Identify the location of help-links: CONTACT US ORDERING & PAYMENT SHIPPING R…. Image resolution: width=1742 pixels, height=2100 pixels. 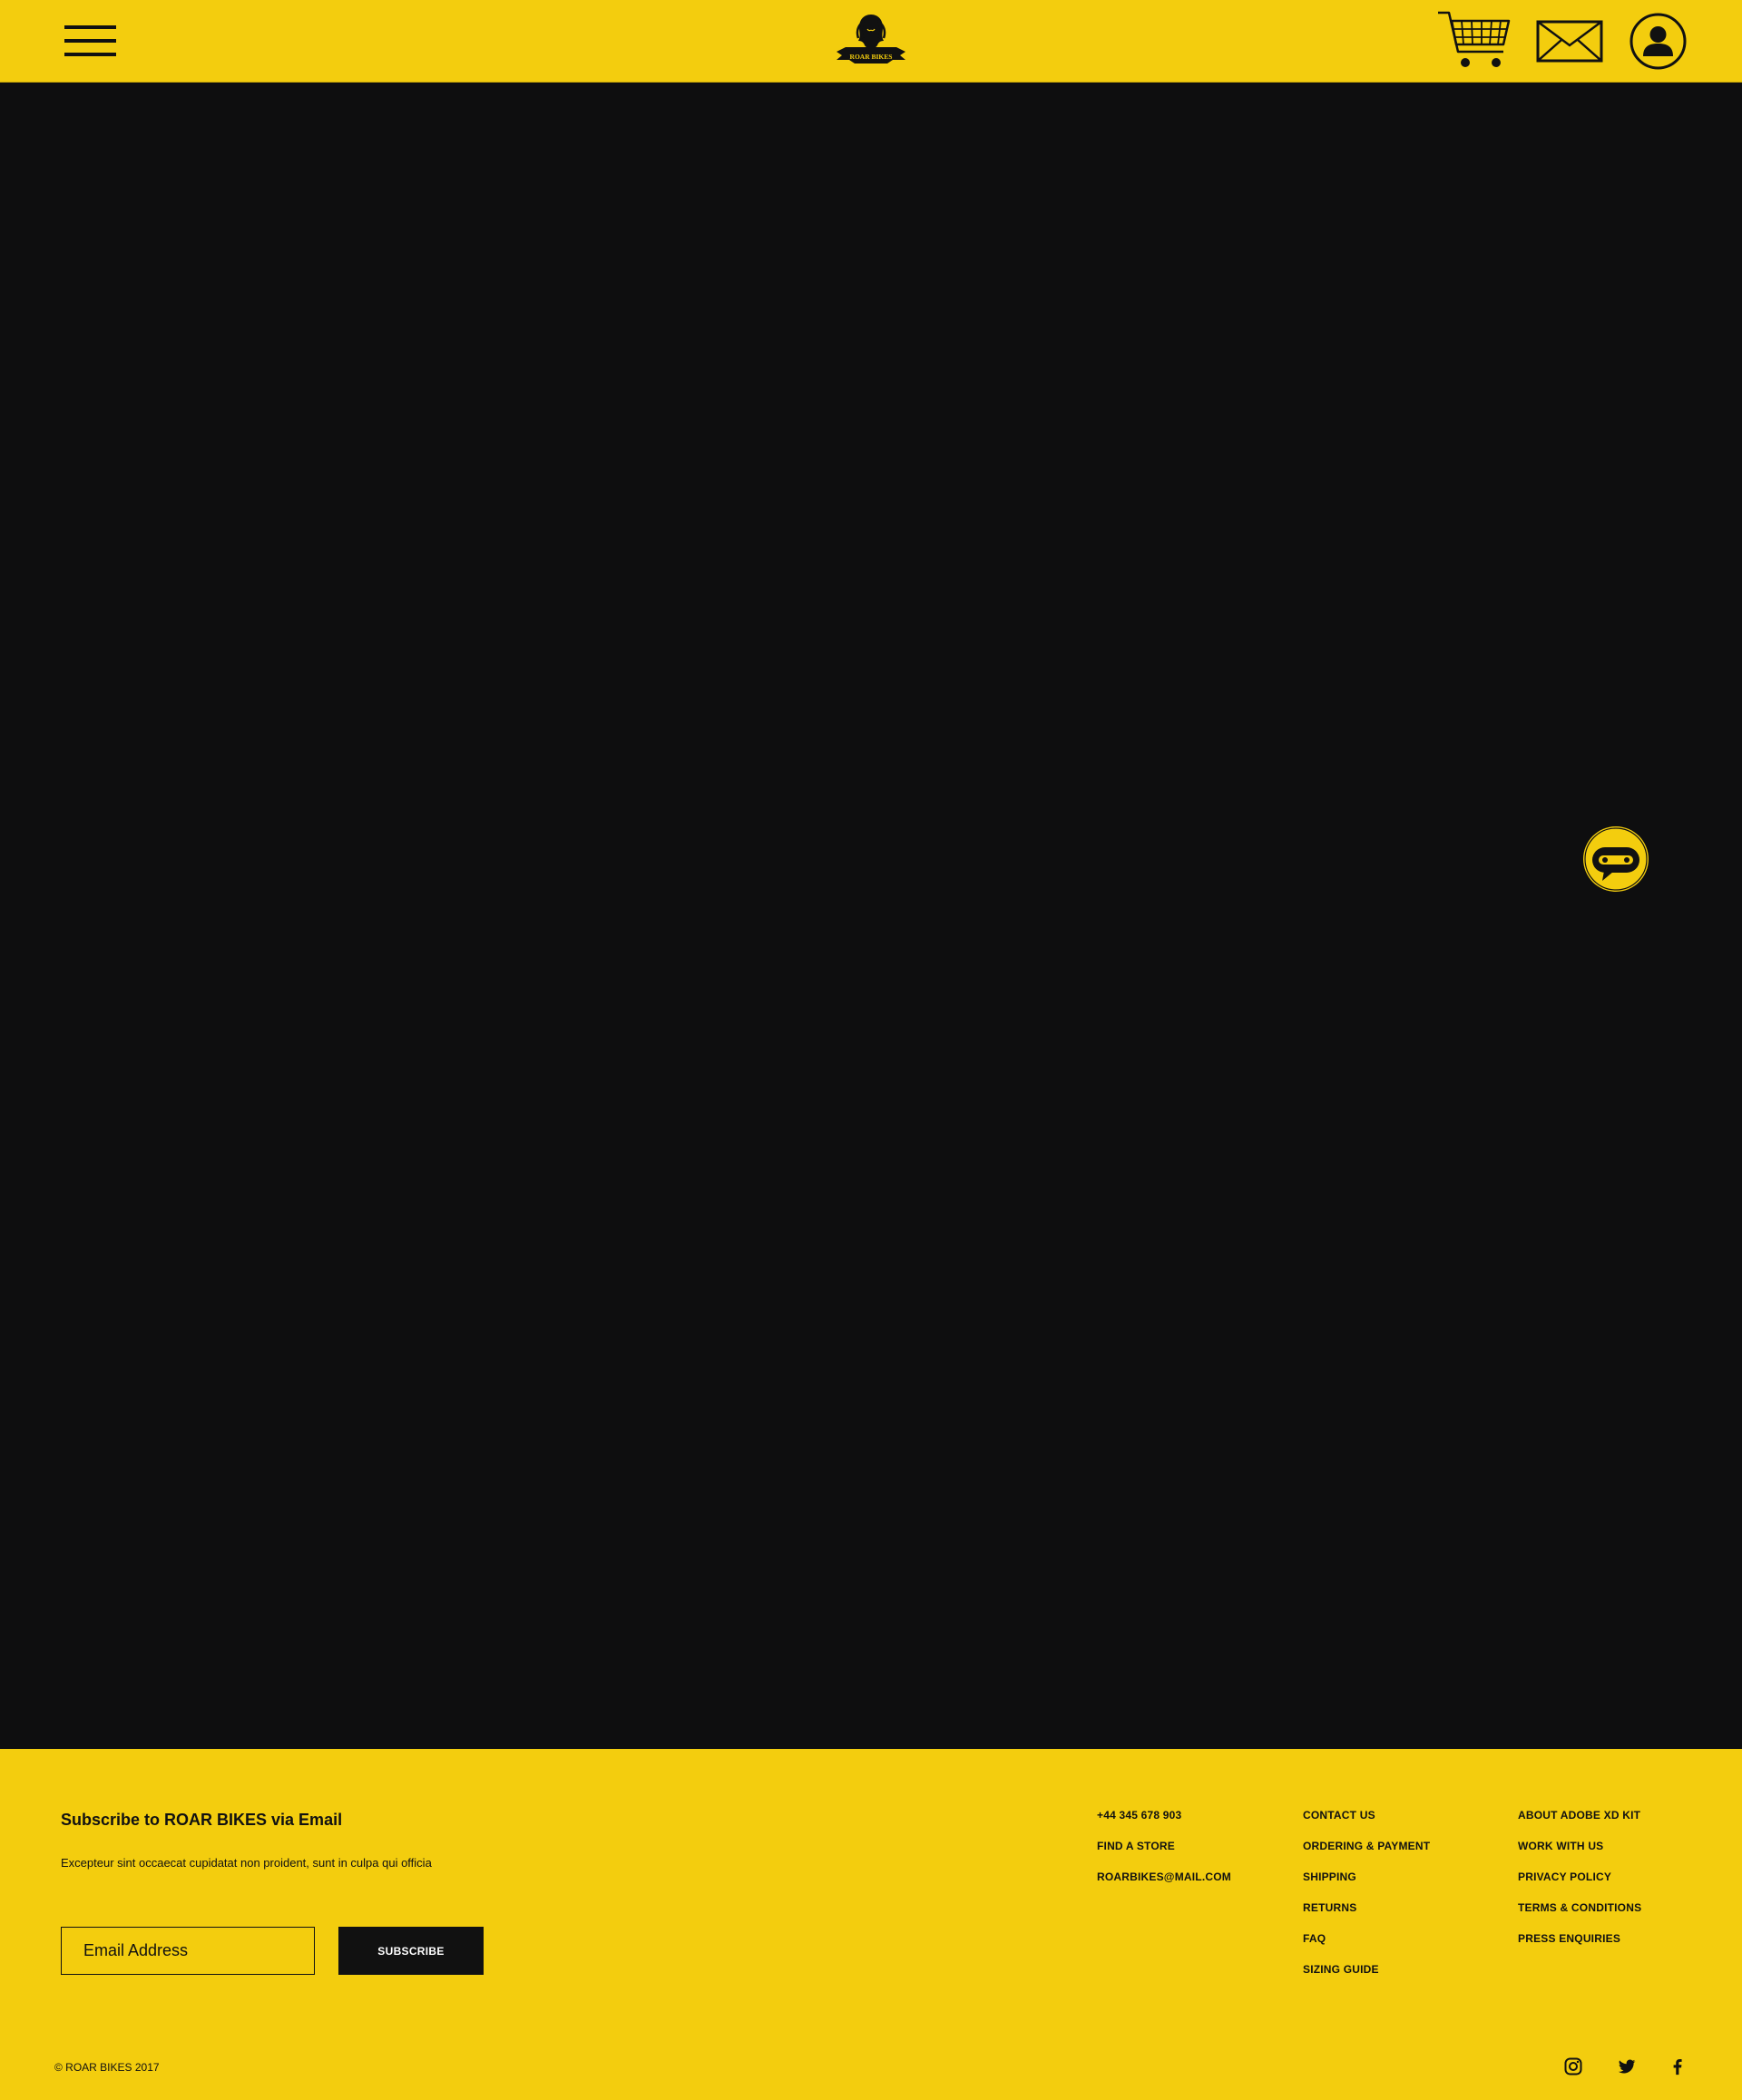
(1366, 1902).